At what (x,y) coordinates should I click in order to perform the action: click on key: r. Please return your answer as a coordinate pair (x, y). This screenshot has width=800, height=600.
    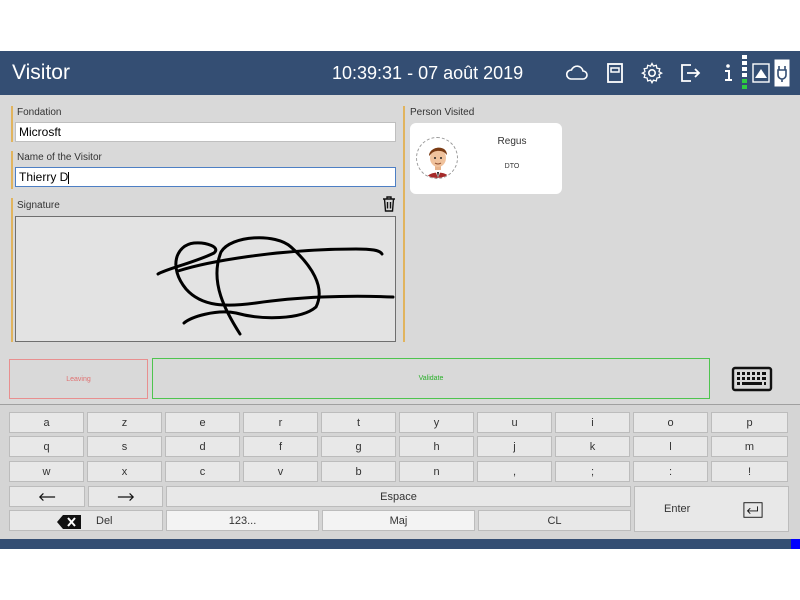
    Looking at the image, I should click on (280, 422).